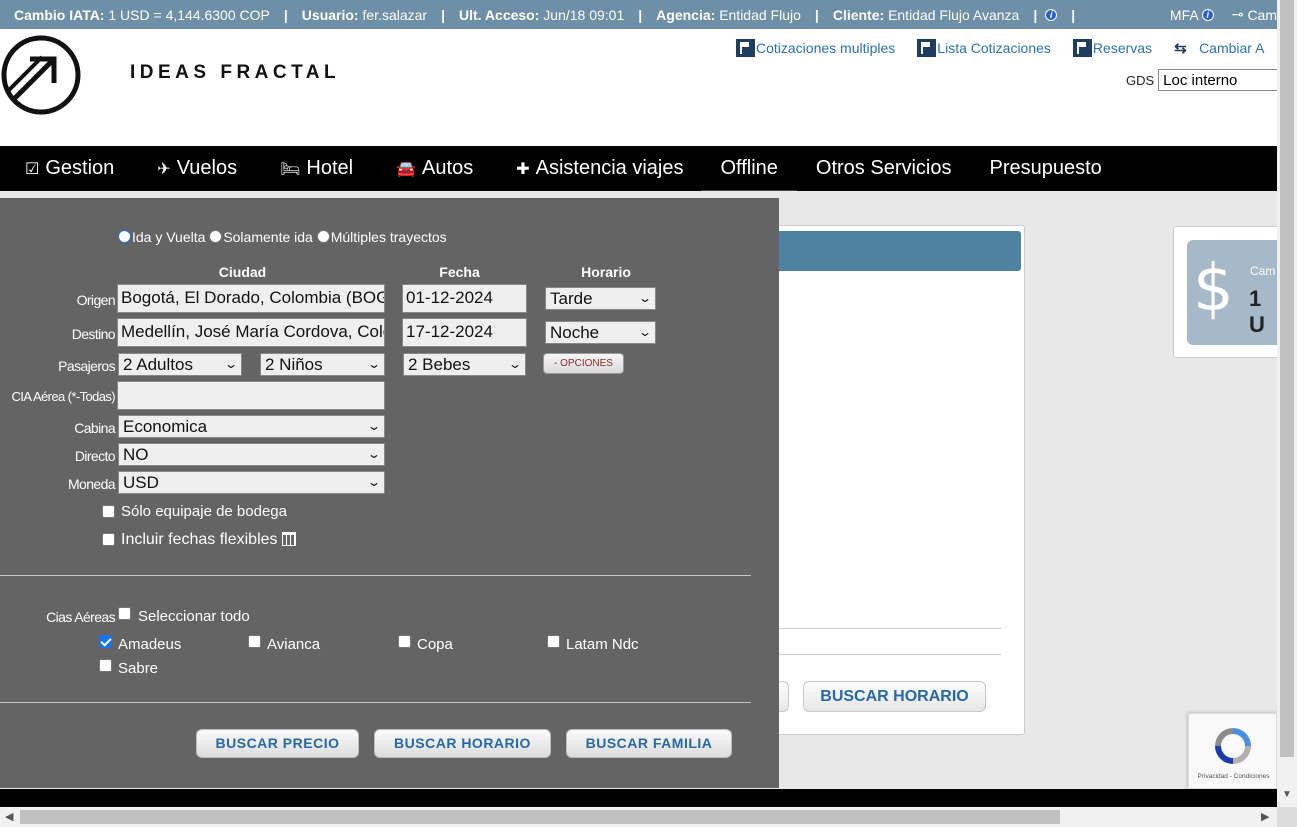  What do you see at coordinates (826, 48) in the screenshot?
I see `link-label: Cotizaciones multiples` at bounding box center [826, 48].